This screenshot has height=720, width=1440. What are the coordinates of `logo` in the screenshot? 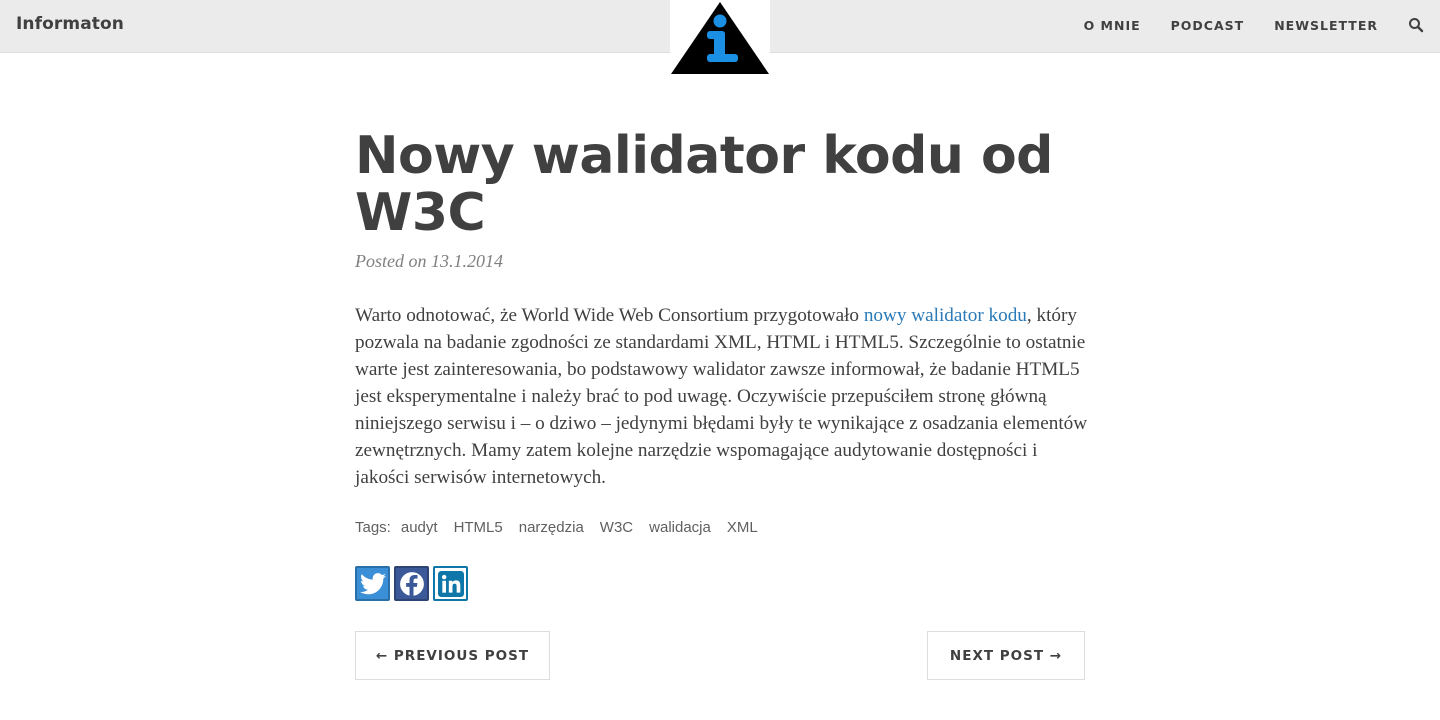 It's located at (720, 37).